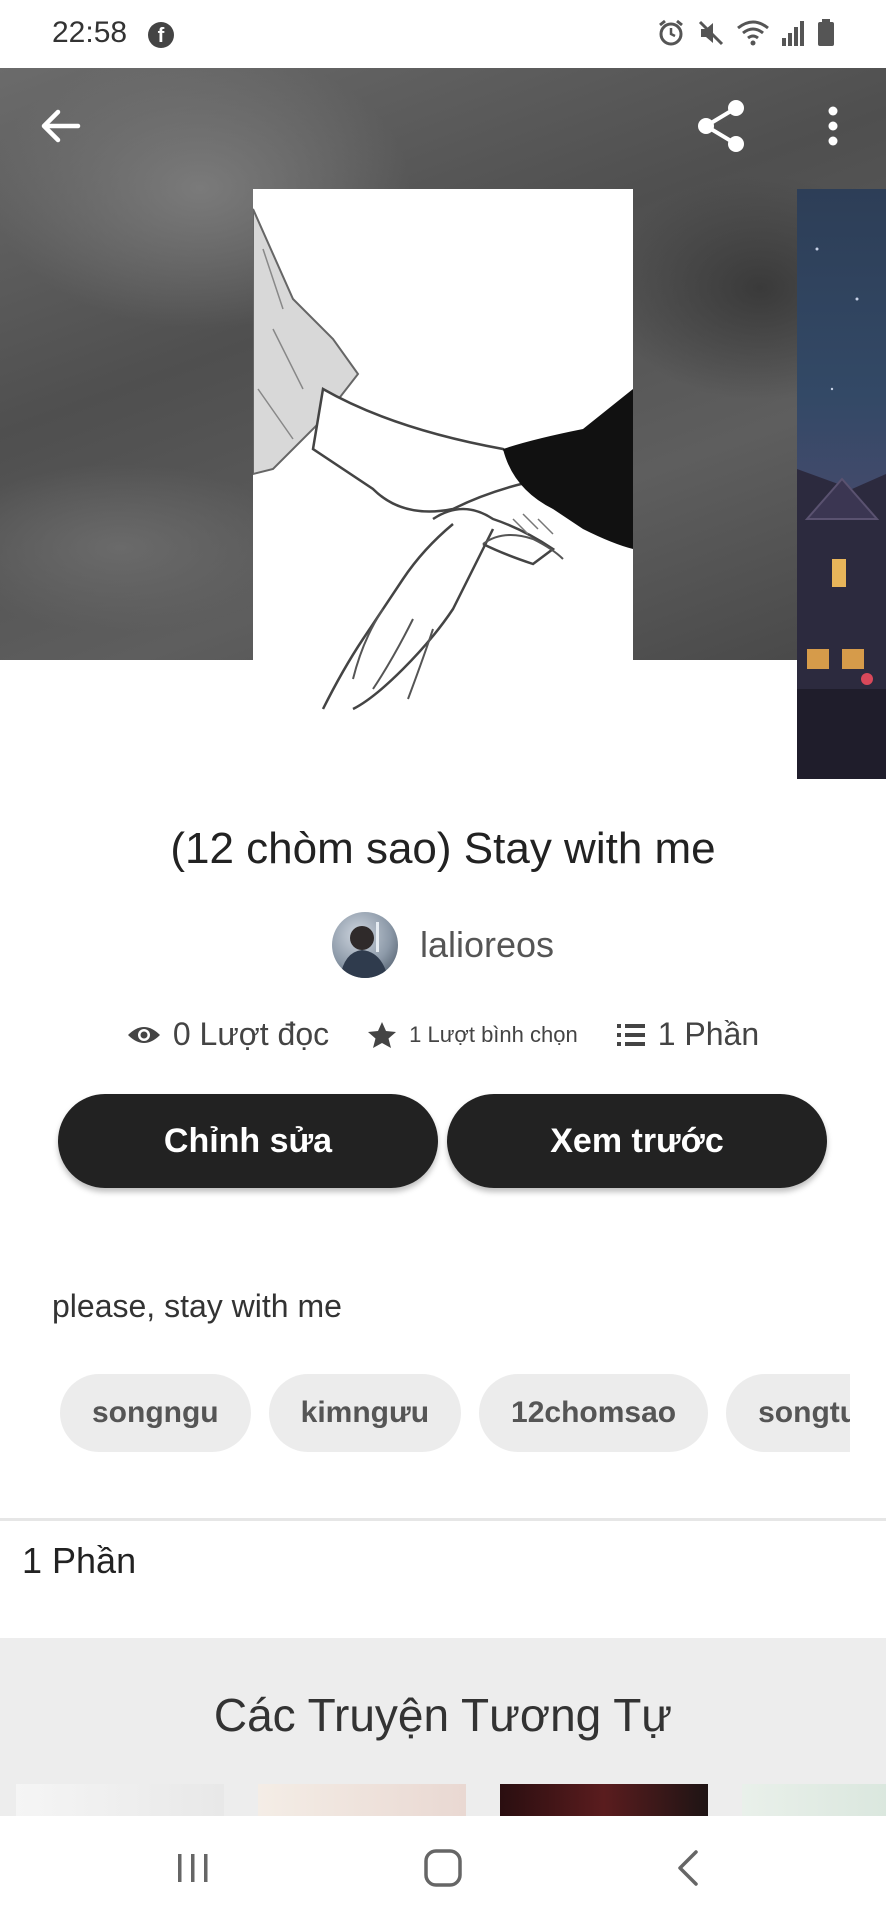 The height and width of the screenshot is (1920, 886). Describe the element at coordinates (443, 1715) in the screenshot. I see `similar-stories-title: Các Truyện Tương Tự` at that location.